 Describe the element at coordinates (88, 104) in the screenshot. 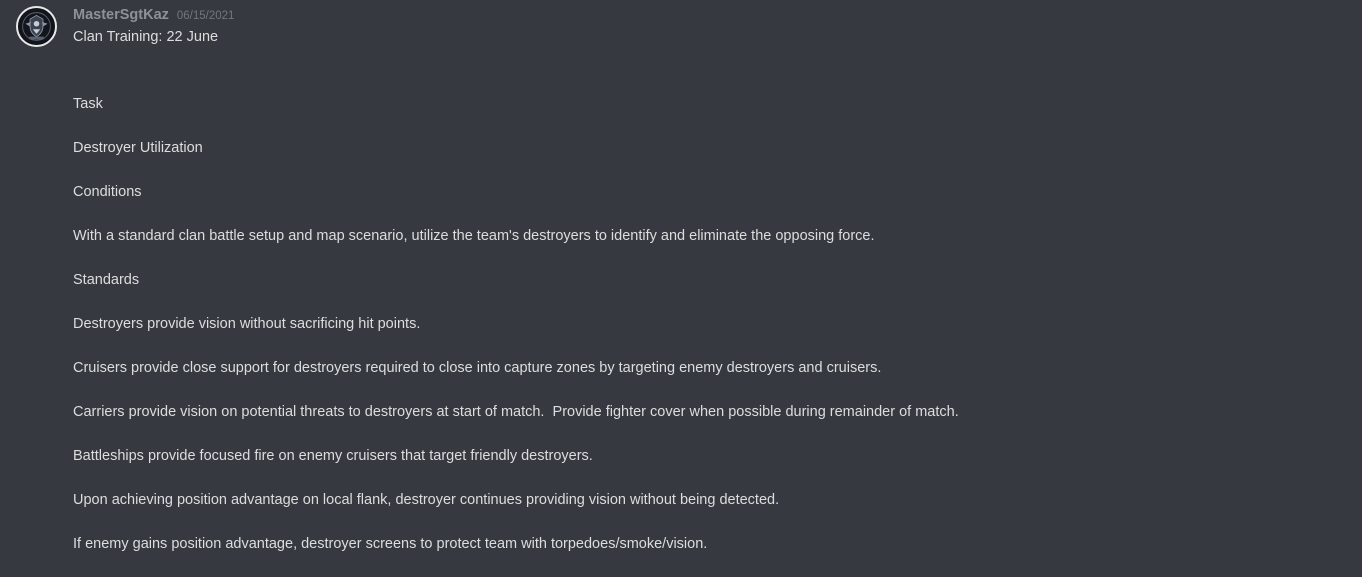

I see `message-line: Task` at that location.